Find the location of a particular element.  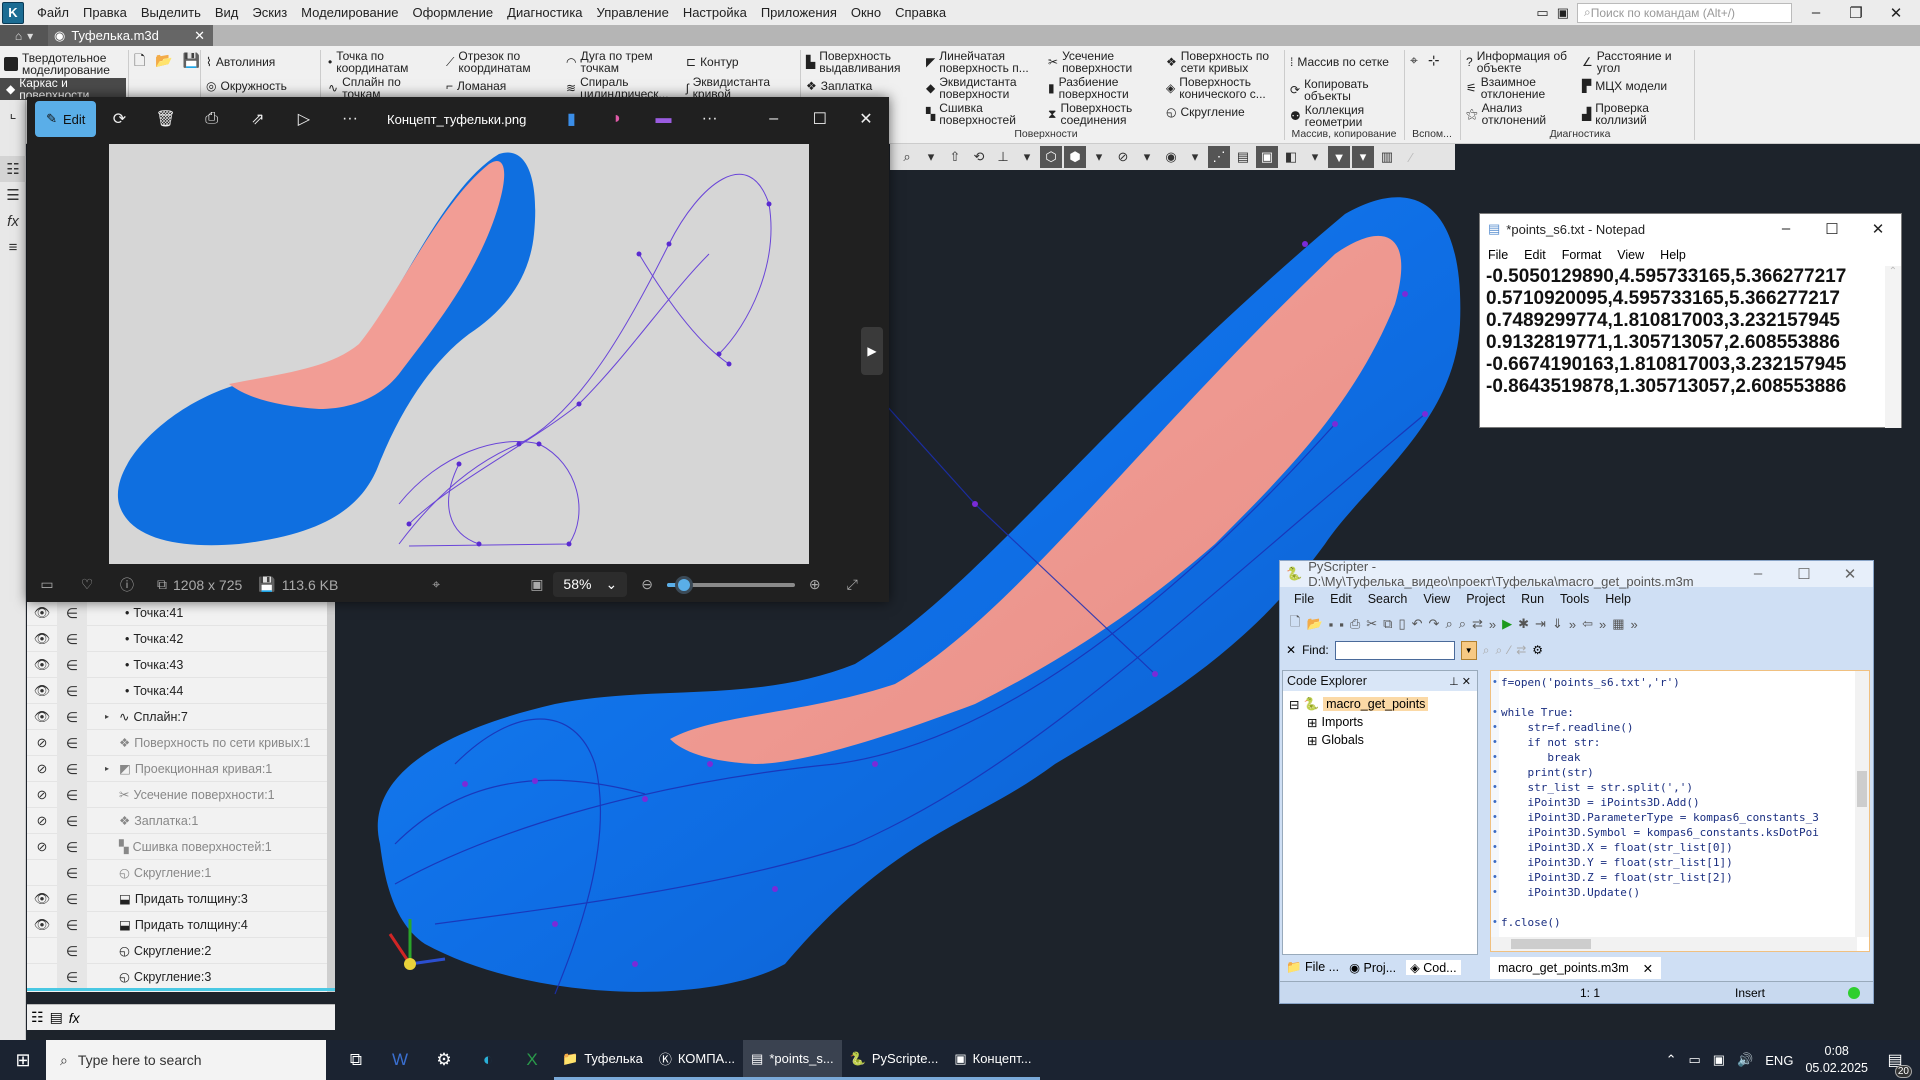

tool-split-surface: ▮ Разбиение поверхности is located at coordinates (1098, 88).